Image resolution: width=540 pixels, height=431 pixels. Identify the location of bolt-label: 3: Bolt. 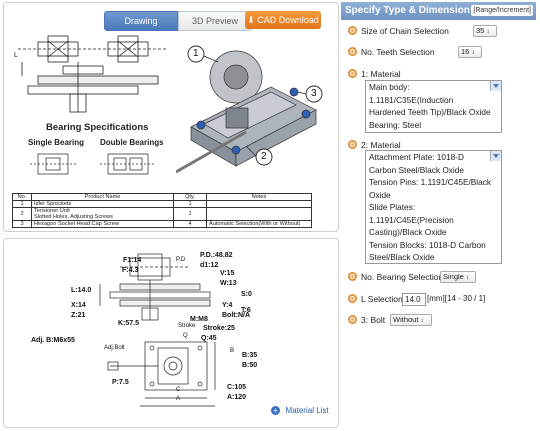
(373, 320).